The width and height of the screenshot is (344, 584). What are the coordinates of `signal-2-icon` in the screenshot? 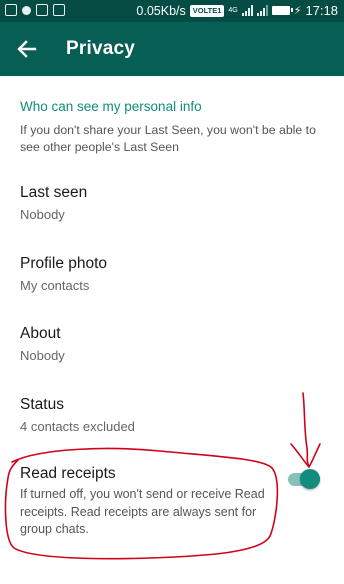 It's located at (262, 10).